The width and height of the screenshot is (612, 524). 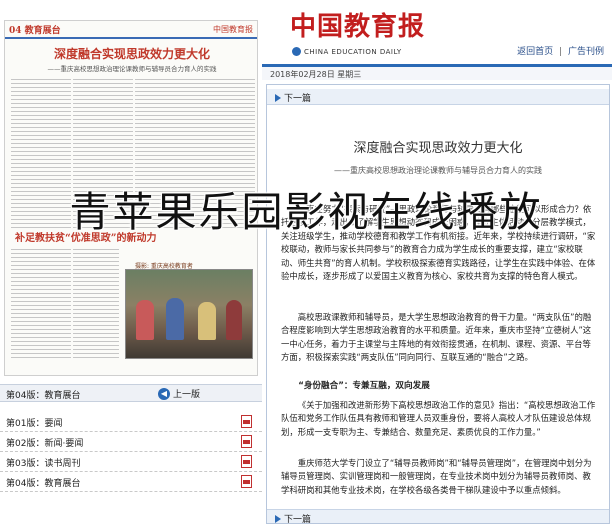 I want to click on issue-date: 2018年02月28日 星期三, so click(x=316, y=74).